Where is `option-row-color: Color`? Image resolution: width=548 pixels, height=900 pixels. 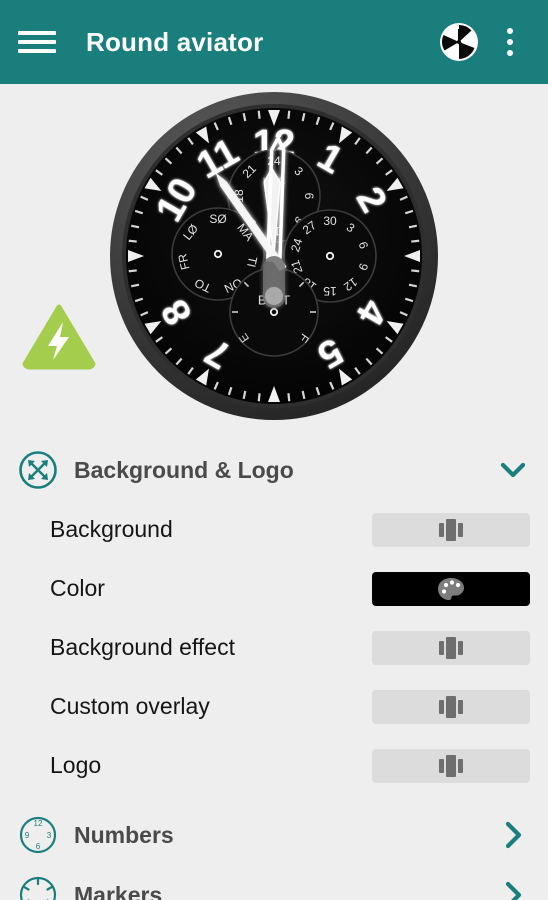 option-row-color: Color is located at coordinates (274, 588).